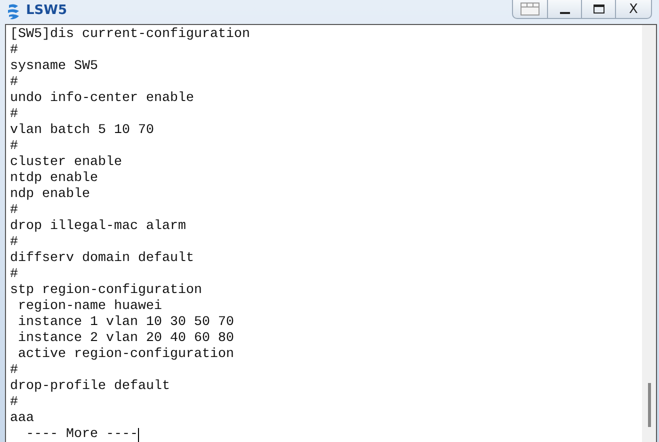 This screenshot has width=659, height=442. I want to click on terminal-line: ntdp enable, so click(54, 179).